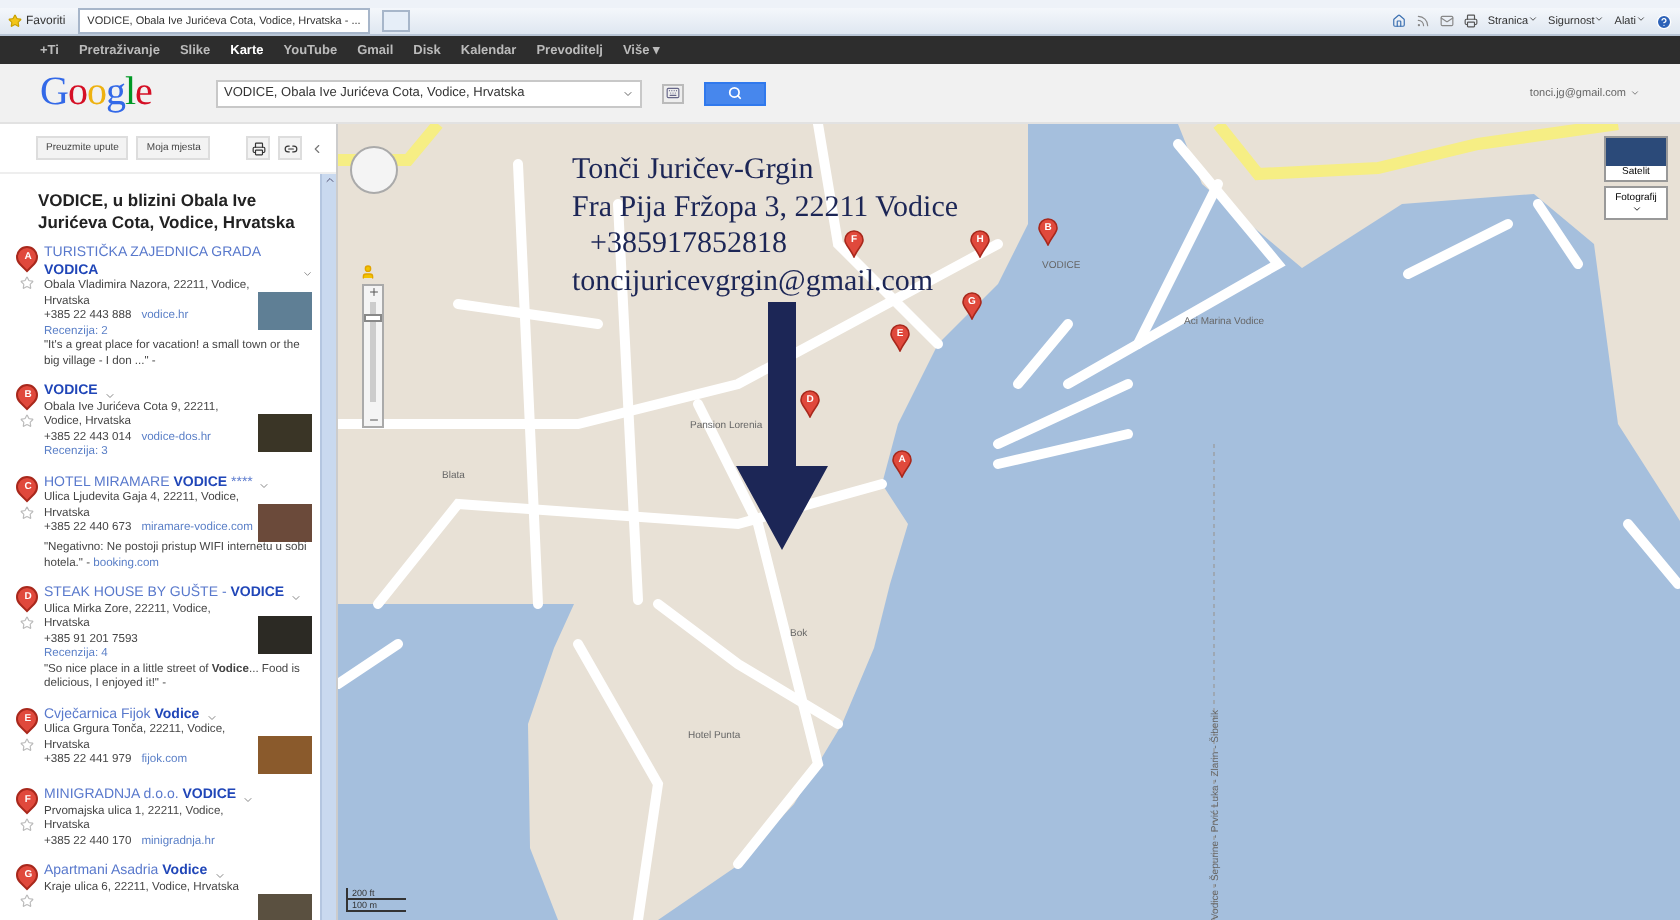 This screenshot has height=920, width=1680. I want to click on link-button, so click(290, 148).